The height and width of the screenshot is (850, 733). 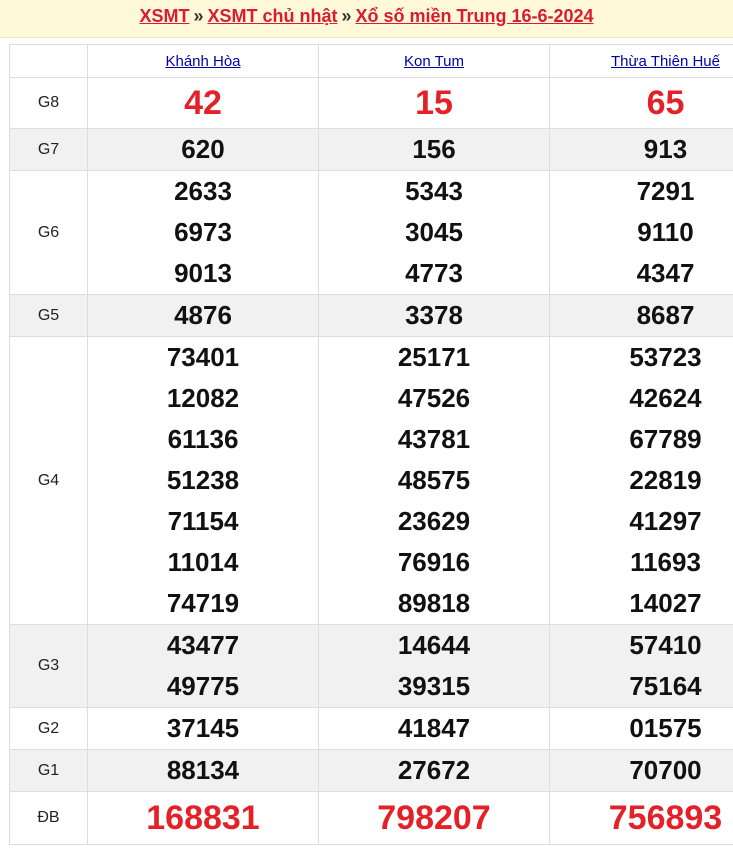 What do you see at coordinates (665, 770) in the screenshot?
I see `prize-number: 70700` at bounding box center [665, 770].